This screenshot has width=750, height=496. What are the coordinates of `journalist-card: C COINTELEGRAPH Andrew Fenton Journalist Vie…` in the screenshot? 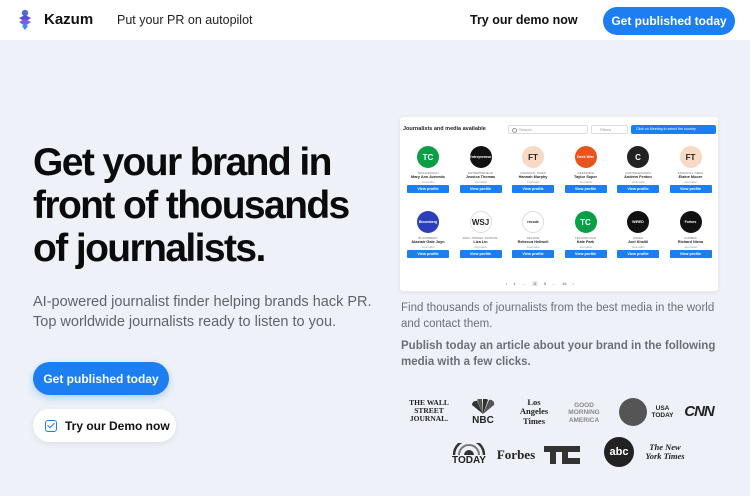 It's located at (638, 175).